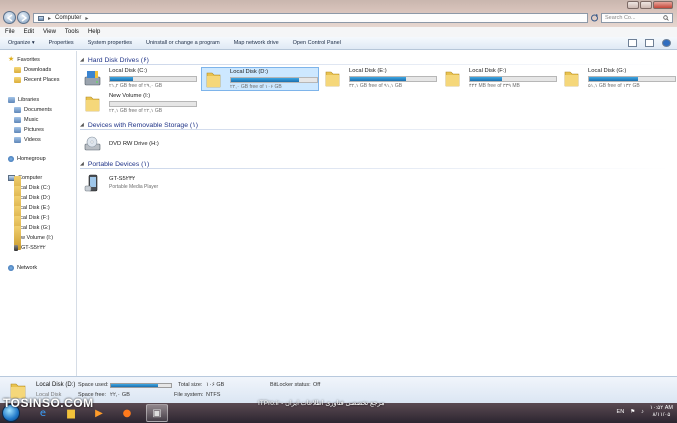  Describe the element at coordinates (17, 130) in the screenshot. I see `pictures-icon` at that location.